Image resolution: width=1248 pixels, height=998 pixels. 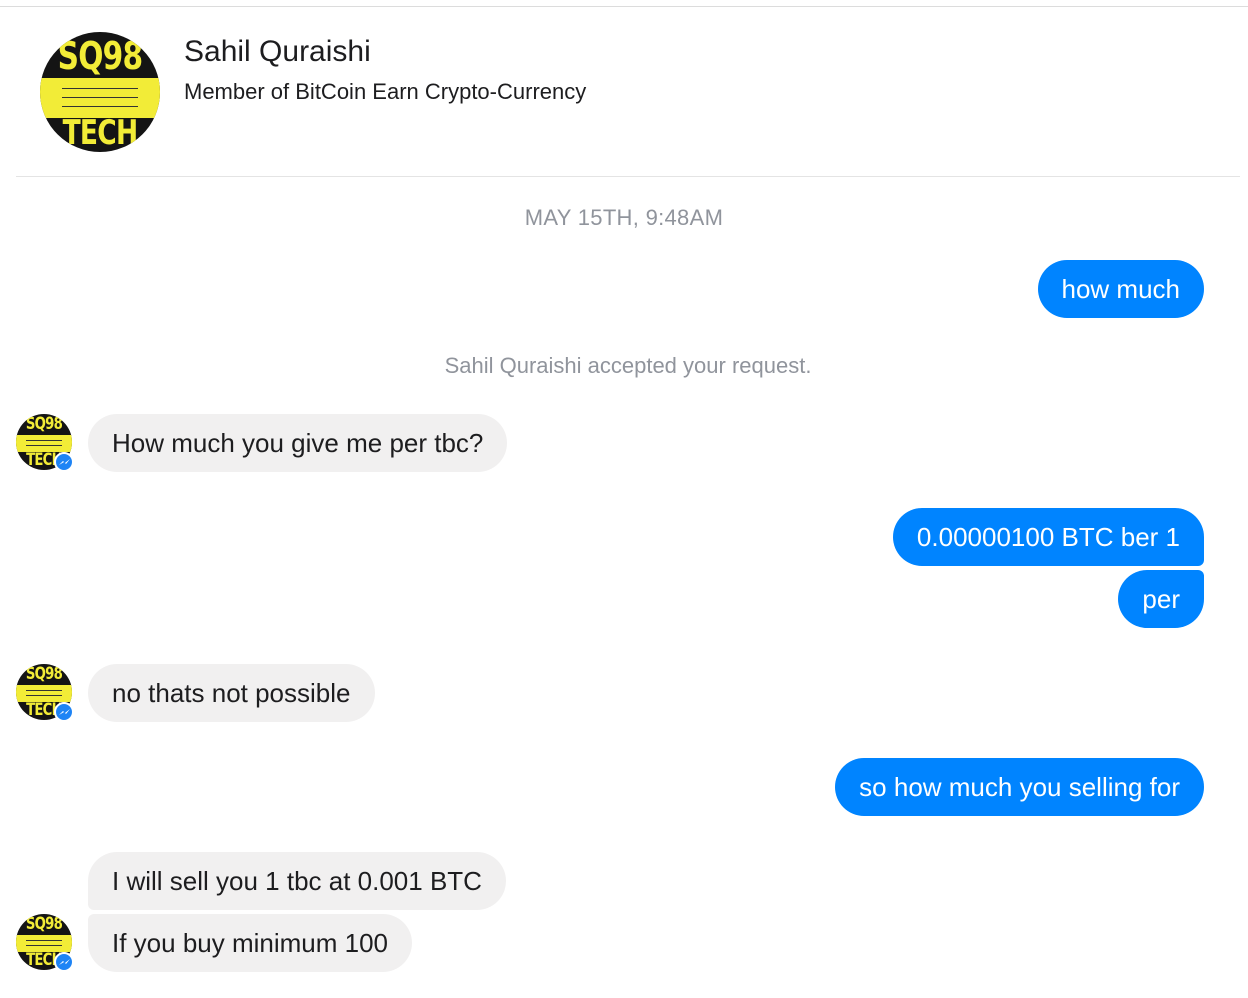 I want to click on incoming-message: I will sell you 1 tbc at 0.001 BTC, so click(x=297, y=881).